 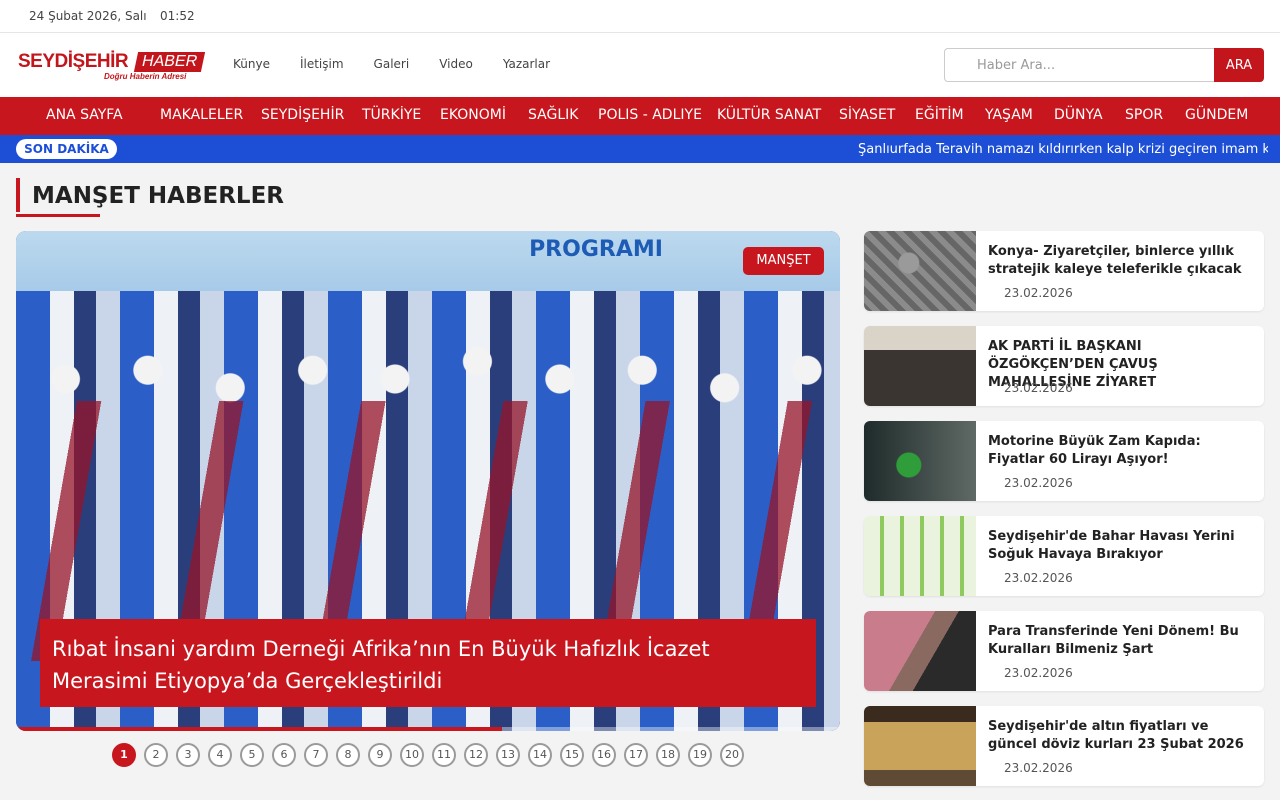 What do you see at coordinates (867, 115) in the screenshot?
I see `main-nav-siyaset: SİYASET` at bounding box center [867, 115].